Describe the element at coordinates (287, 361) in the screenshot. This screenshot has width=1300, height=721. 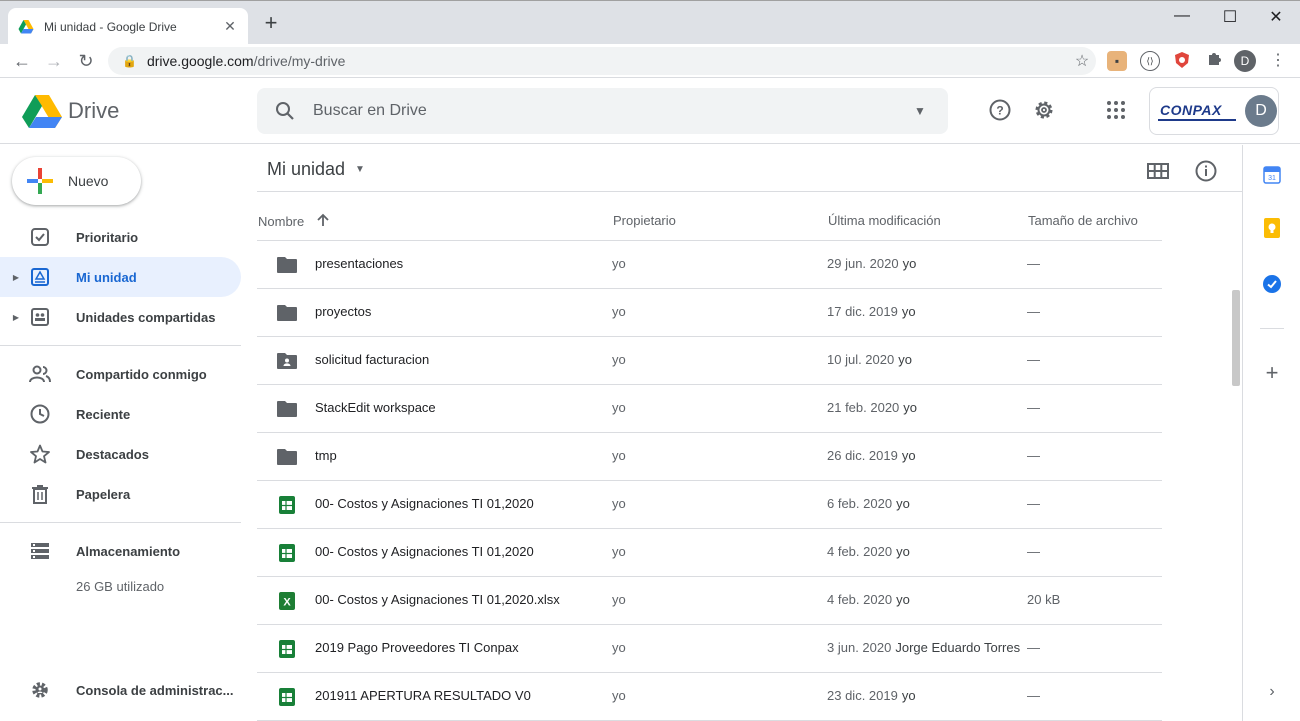
I see `shared-folder-icon` at that location.